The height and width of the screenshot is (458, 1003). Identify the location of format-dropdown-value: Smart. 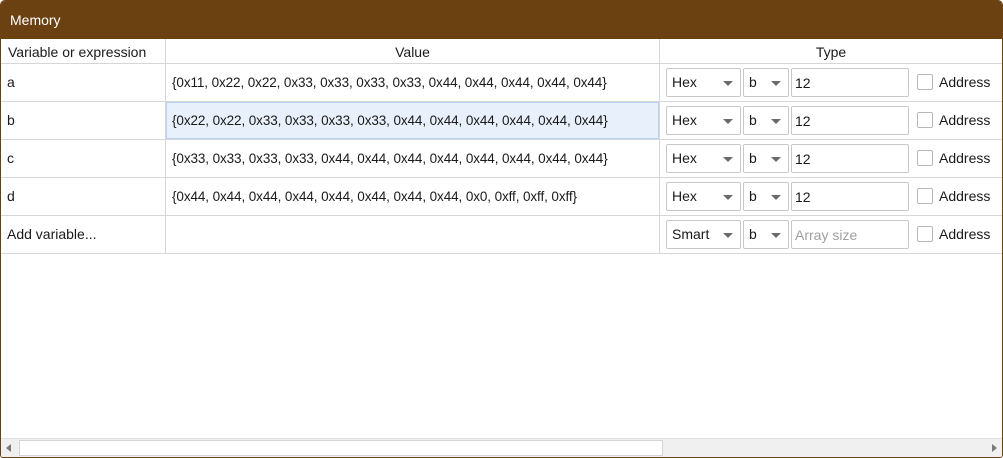
(691, 234).